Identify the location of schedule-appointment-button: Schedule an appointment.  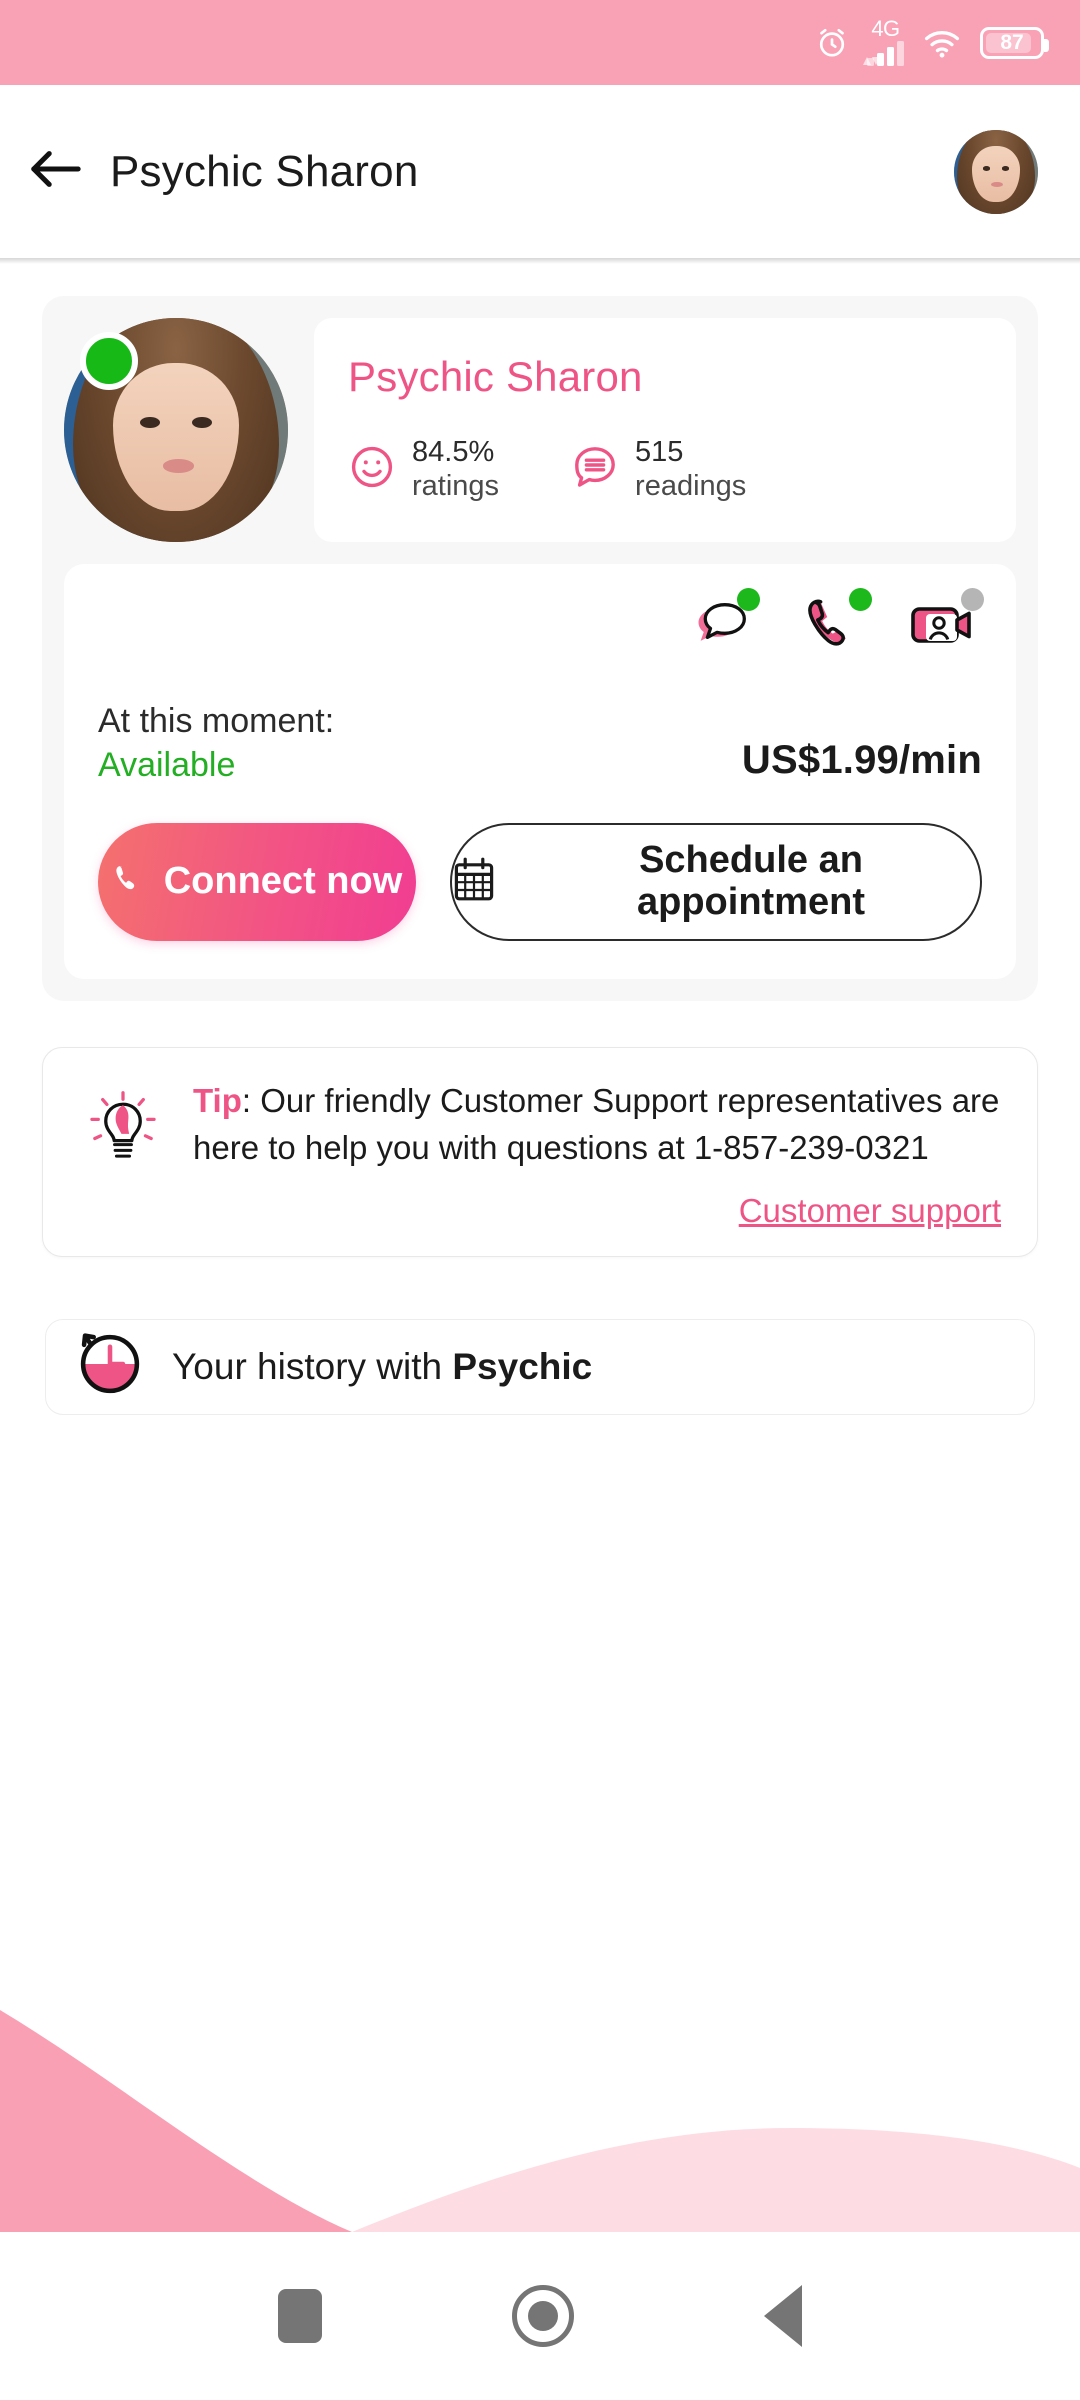
(716, 882).